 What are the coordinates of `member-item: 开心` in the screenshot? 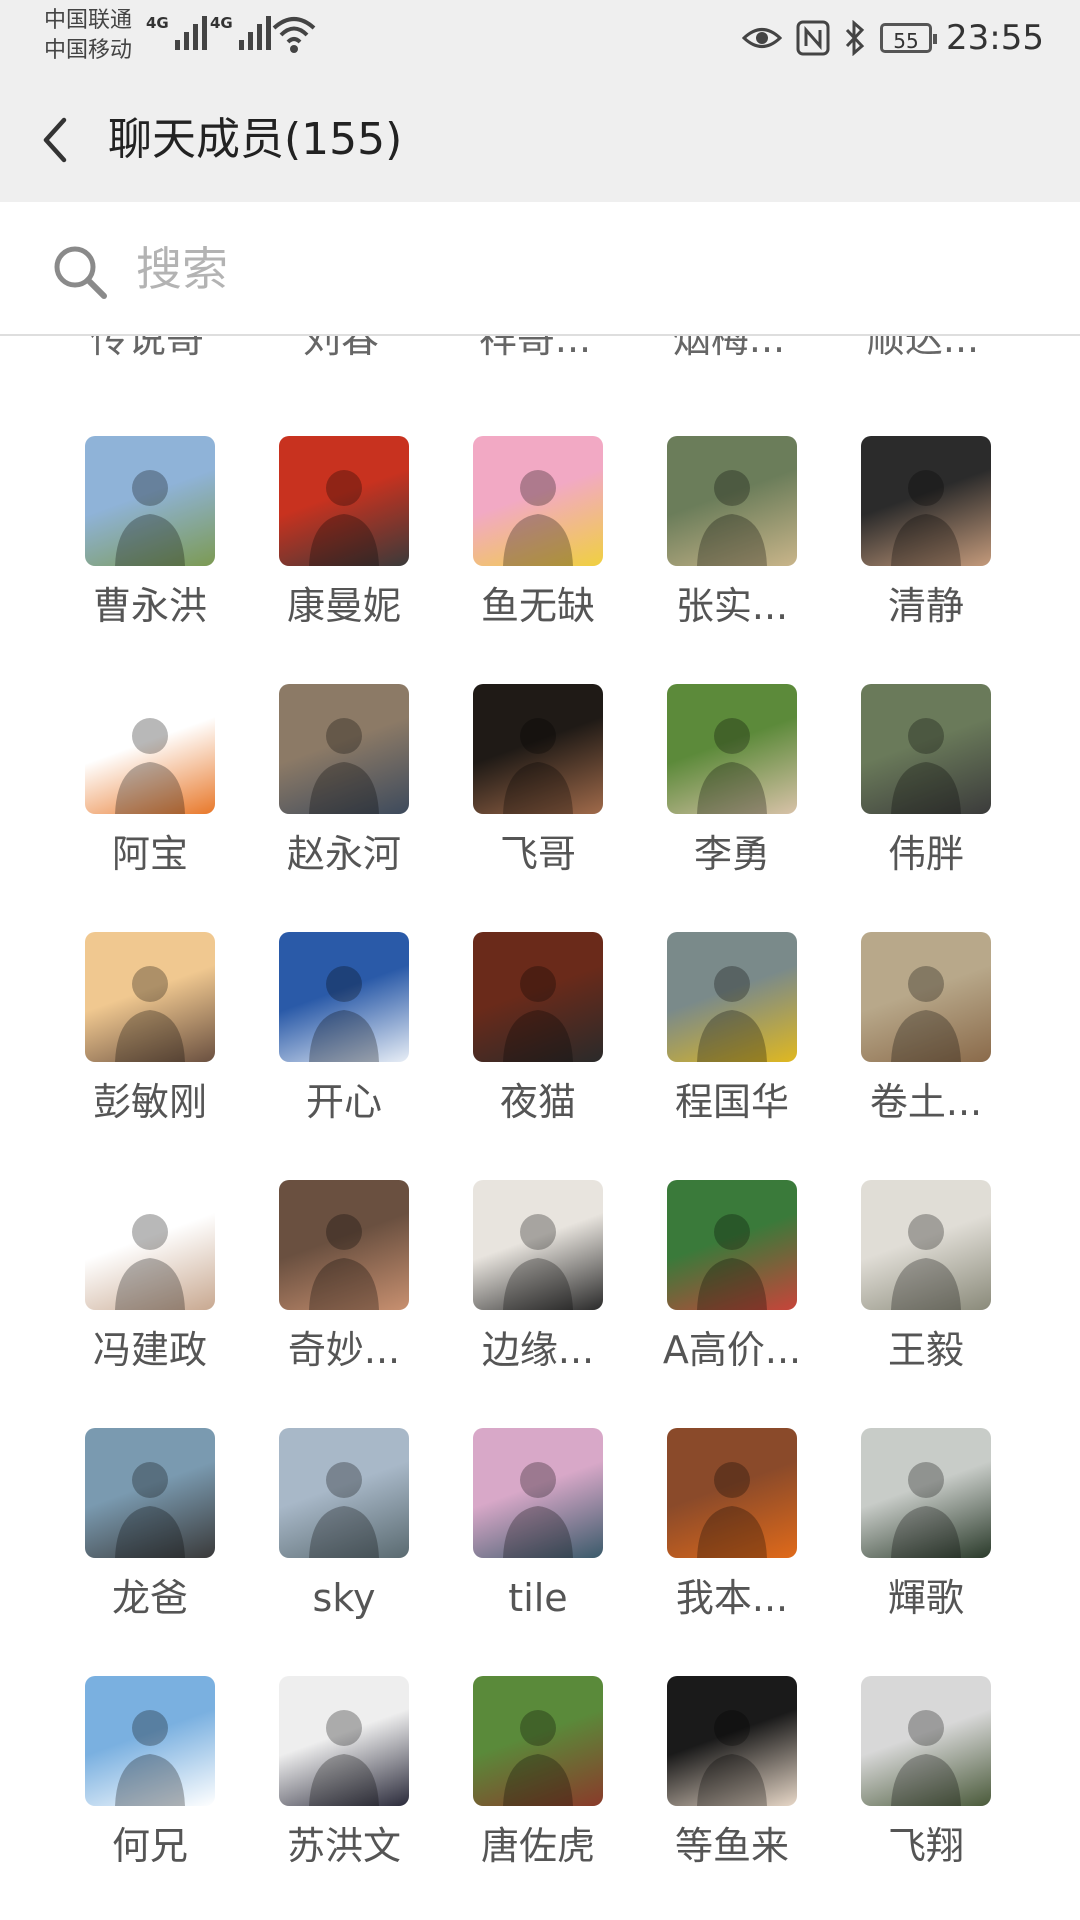 It's located at (341, 1056).